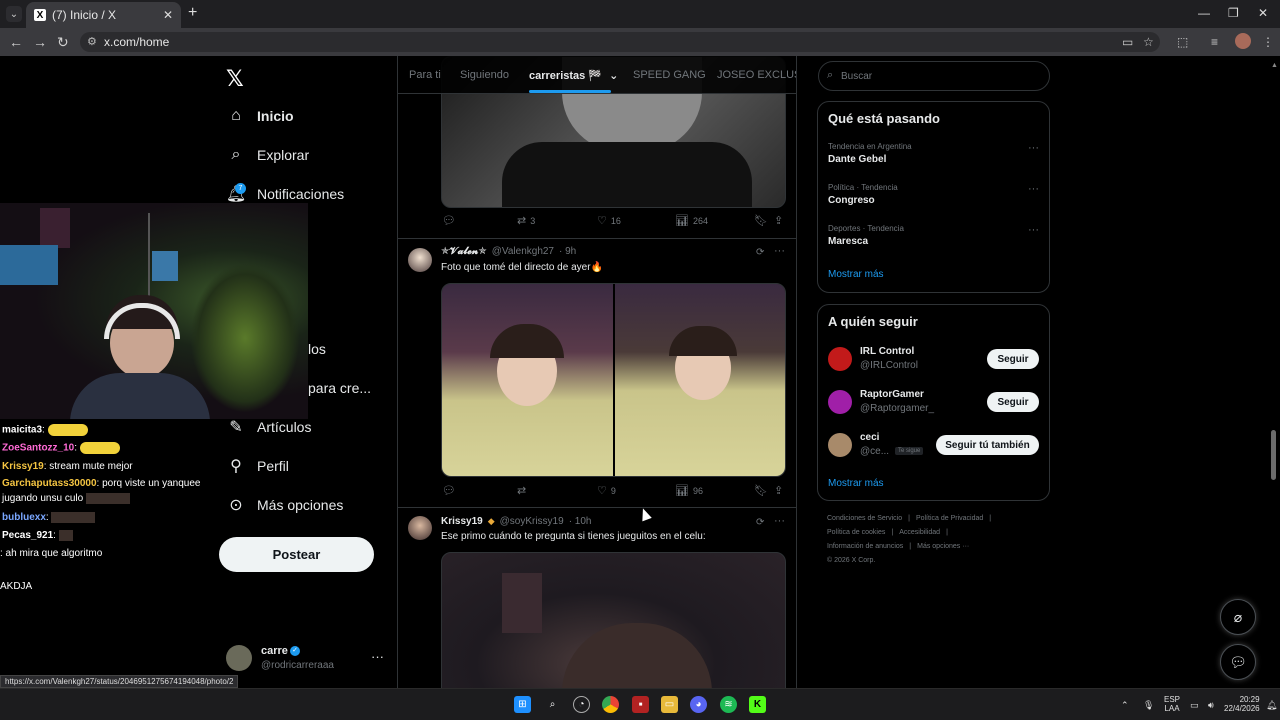 The height and width of the screenshot is (720, 1280). What do you see at coordinates (935, 403) in the screenshot?
I see `follow-item: RaptorGamer @Raptorgamer_ Seguir` at bounding box center [935, 403].